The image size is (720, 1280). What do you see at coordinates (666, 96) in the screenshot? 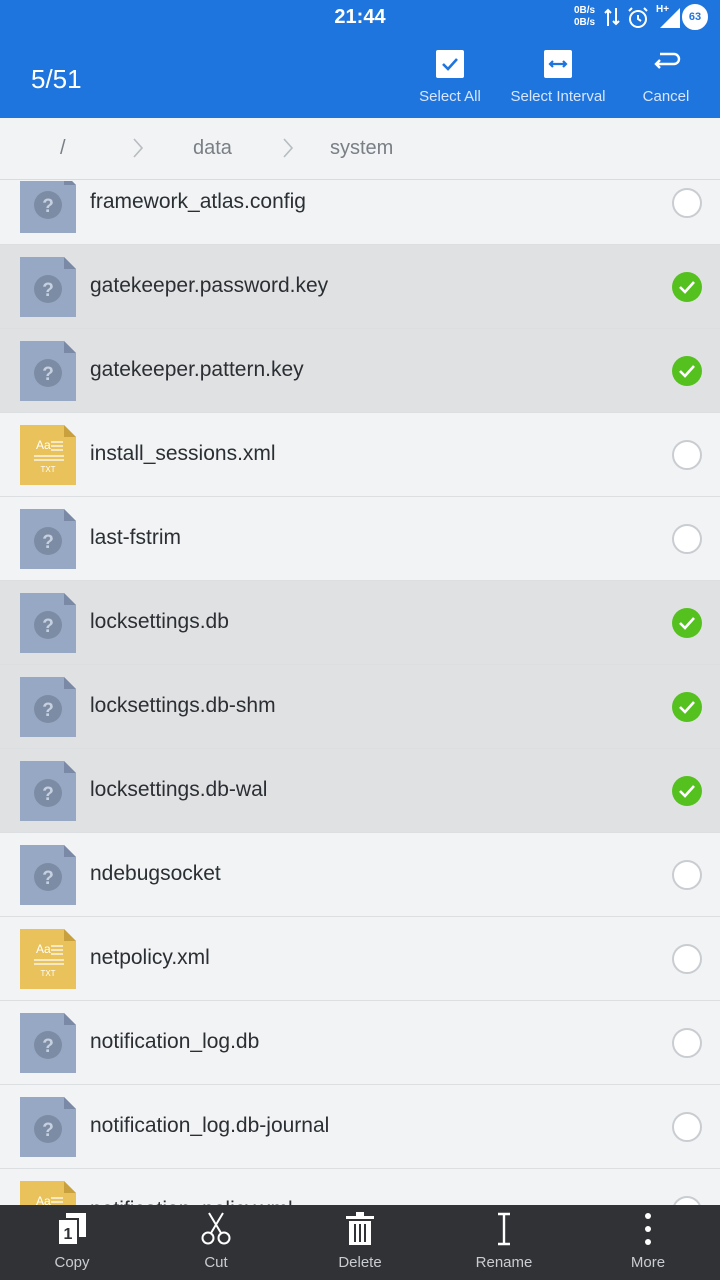
I see `cancel-label: Cancel` at bounding box center [666, 96].